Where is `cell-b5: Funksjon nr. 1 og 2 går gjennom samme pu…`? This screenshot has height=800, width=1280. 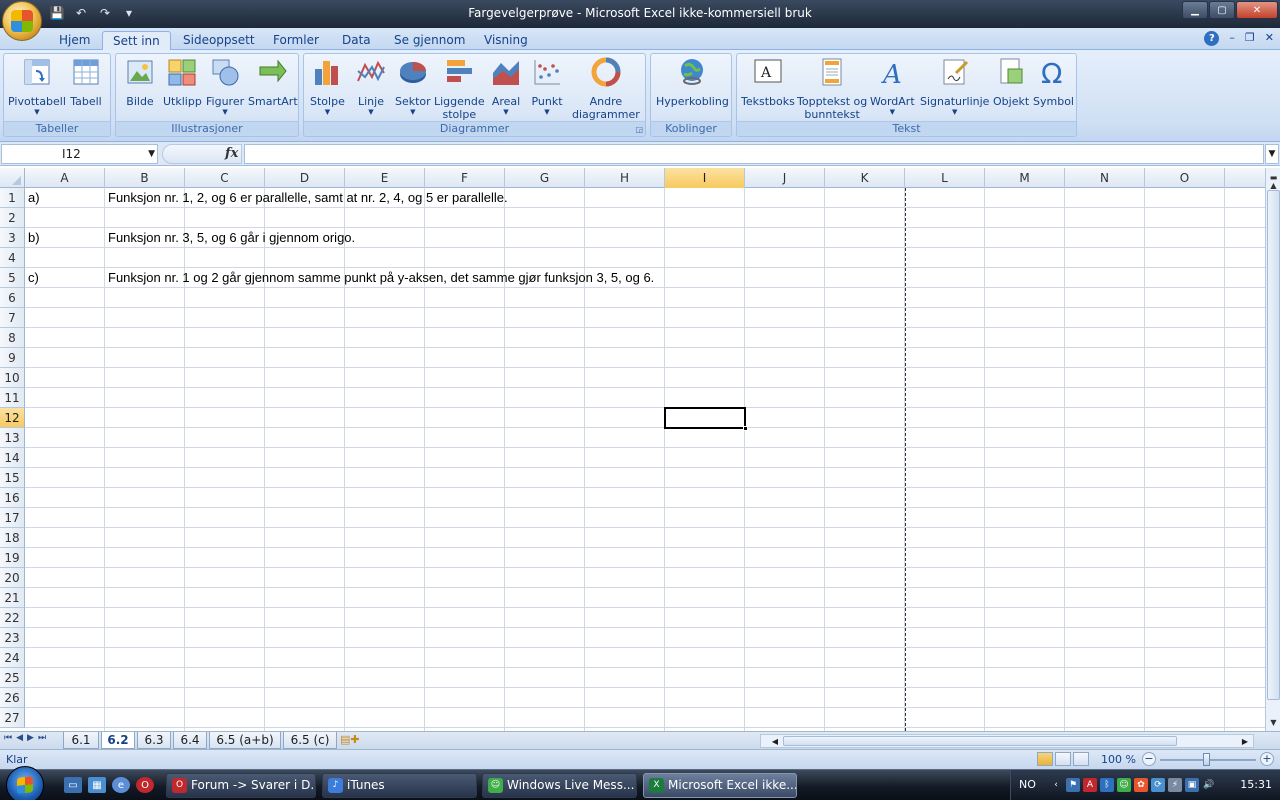
cell-b5: Funksjon nr. 1 og 2 går gjennom samme pu… is located at coordinates (379, 278).